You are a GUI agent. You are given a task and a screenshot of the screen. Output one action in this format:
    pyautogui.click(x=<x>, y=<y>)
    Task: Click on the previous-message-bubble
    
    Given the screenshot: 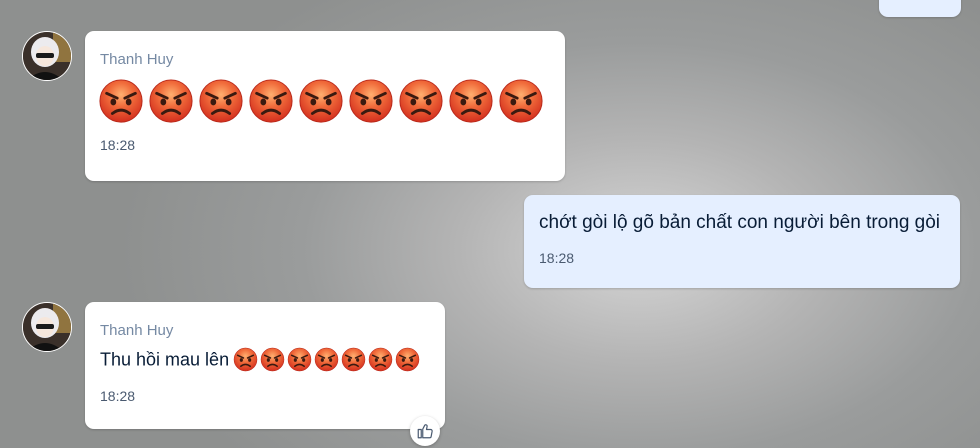 What is the action you would take?
    pyautogui.click(x=920, y=8)
    